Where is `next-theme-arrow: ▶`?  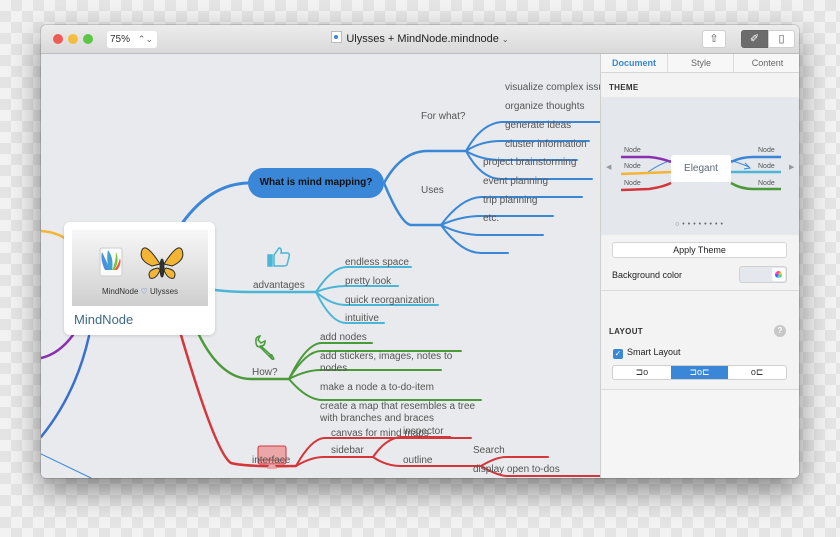 next-theme-arrow: ▶ is located at coordinates (791, 167).